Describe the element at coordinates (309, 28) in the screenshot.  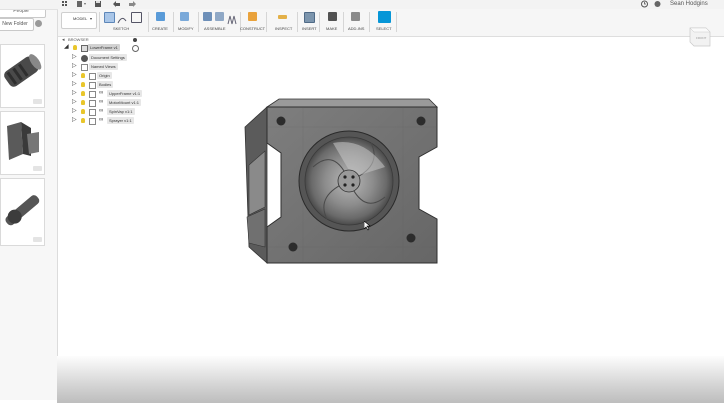
I see `toolbar-group-label: INSERT` at that location.